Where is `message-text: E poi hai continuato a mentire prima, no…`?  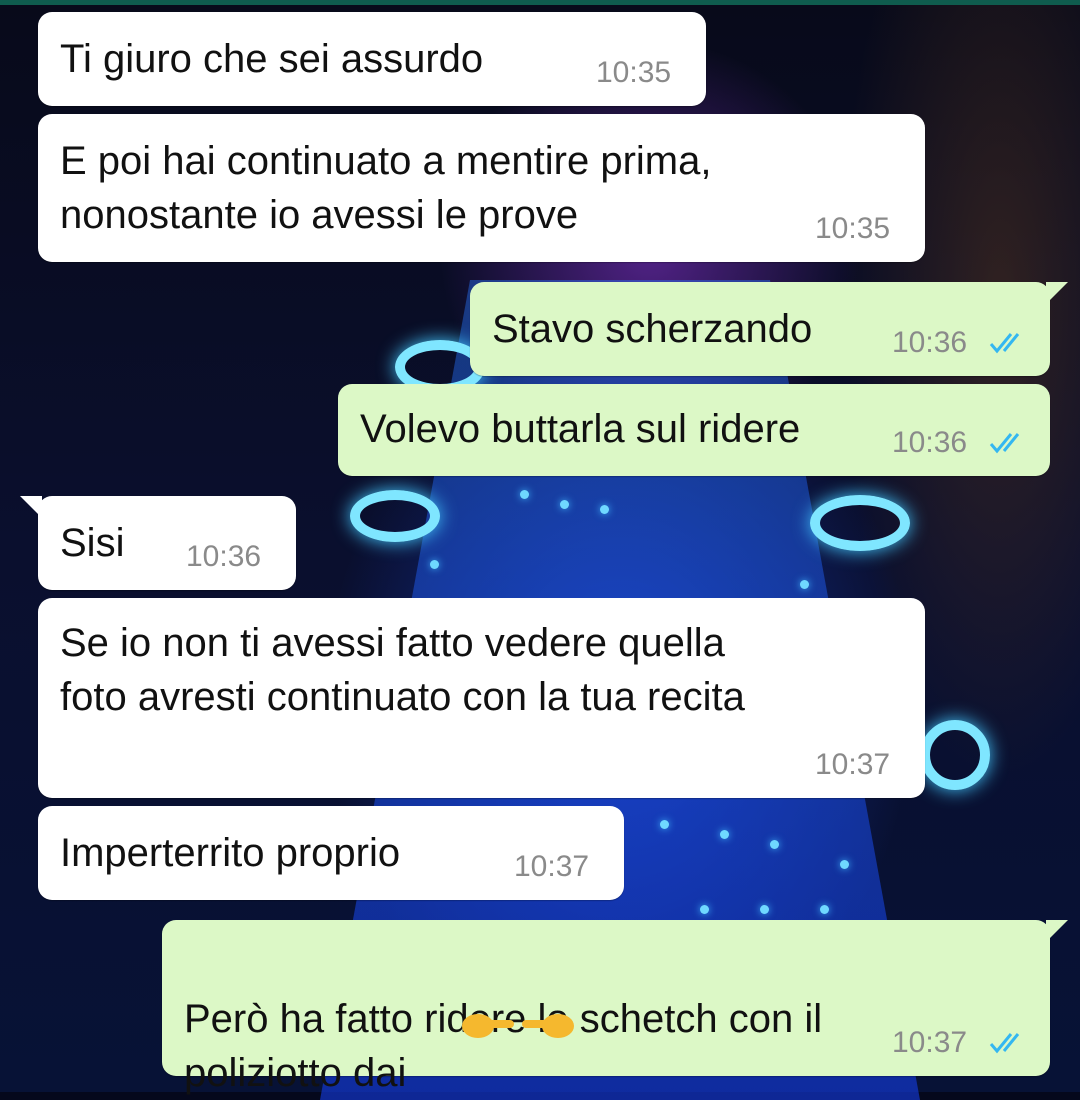
message-text: E poi hai continuato a mentire prima, no… is located at coordinates (386, 188).